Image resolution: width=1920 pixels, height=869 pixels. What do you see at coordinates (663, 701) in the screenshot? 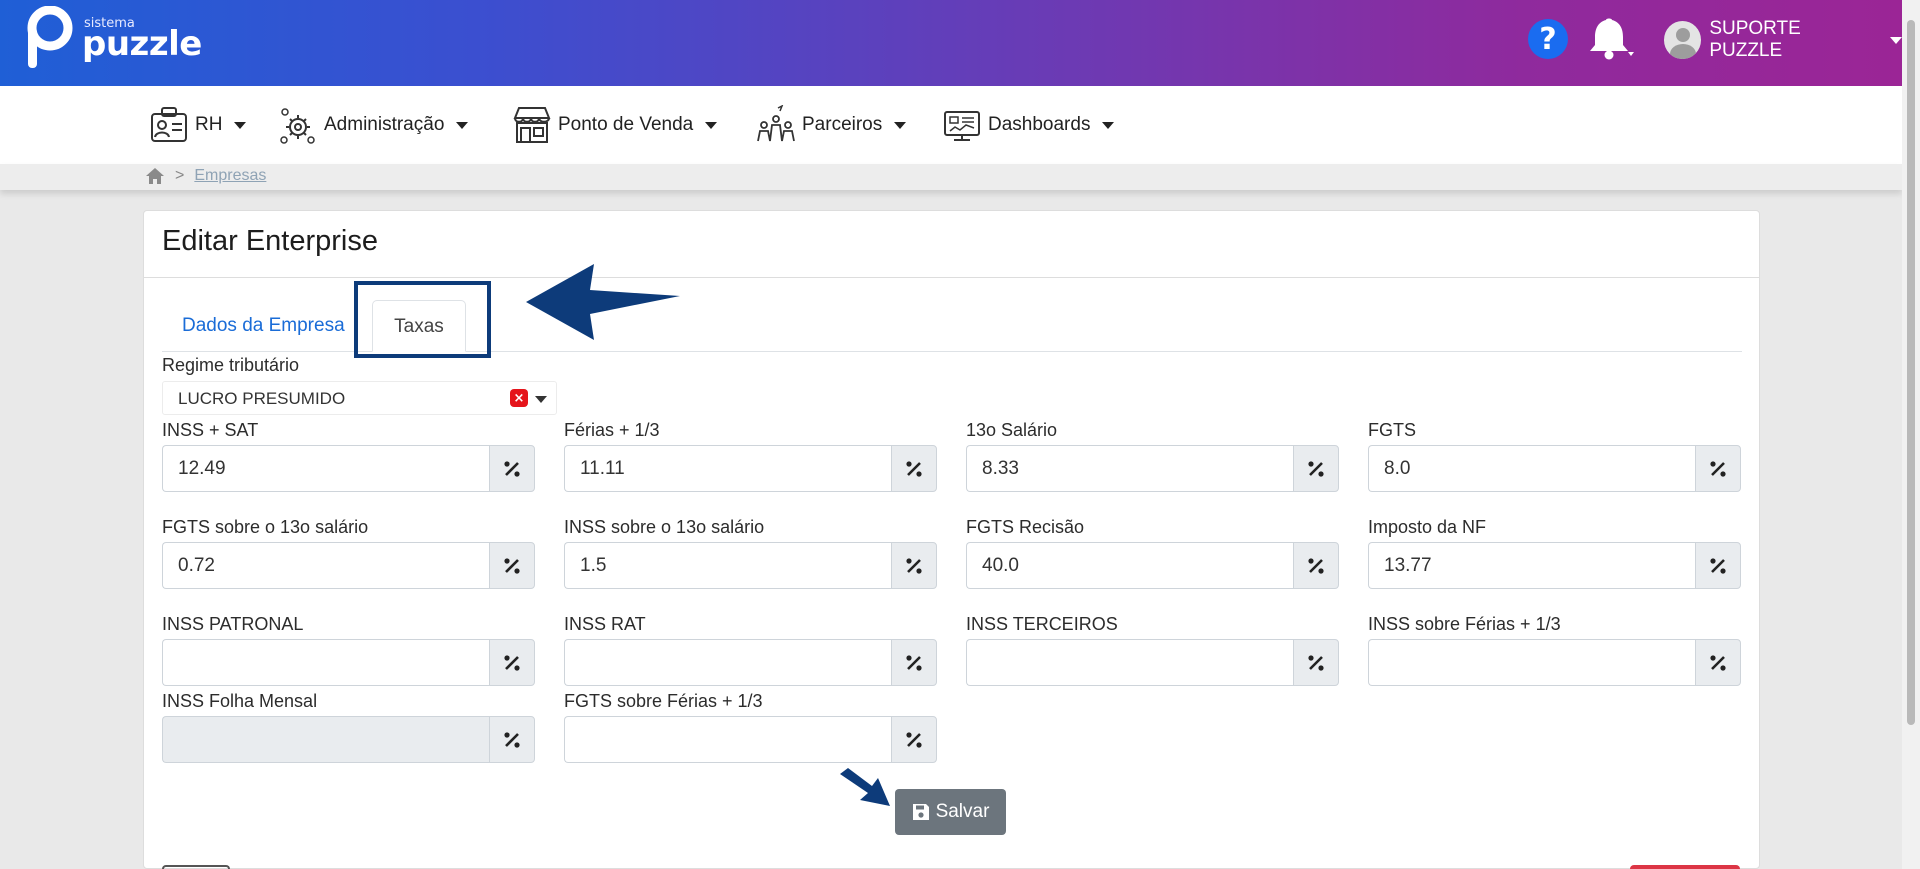
I see `field-label: FGTS sobre Férias + 1/3` at bounding box center [663, 701].